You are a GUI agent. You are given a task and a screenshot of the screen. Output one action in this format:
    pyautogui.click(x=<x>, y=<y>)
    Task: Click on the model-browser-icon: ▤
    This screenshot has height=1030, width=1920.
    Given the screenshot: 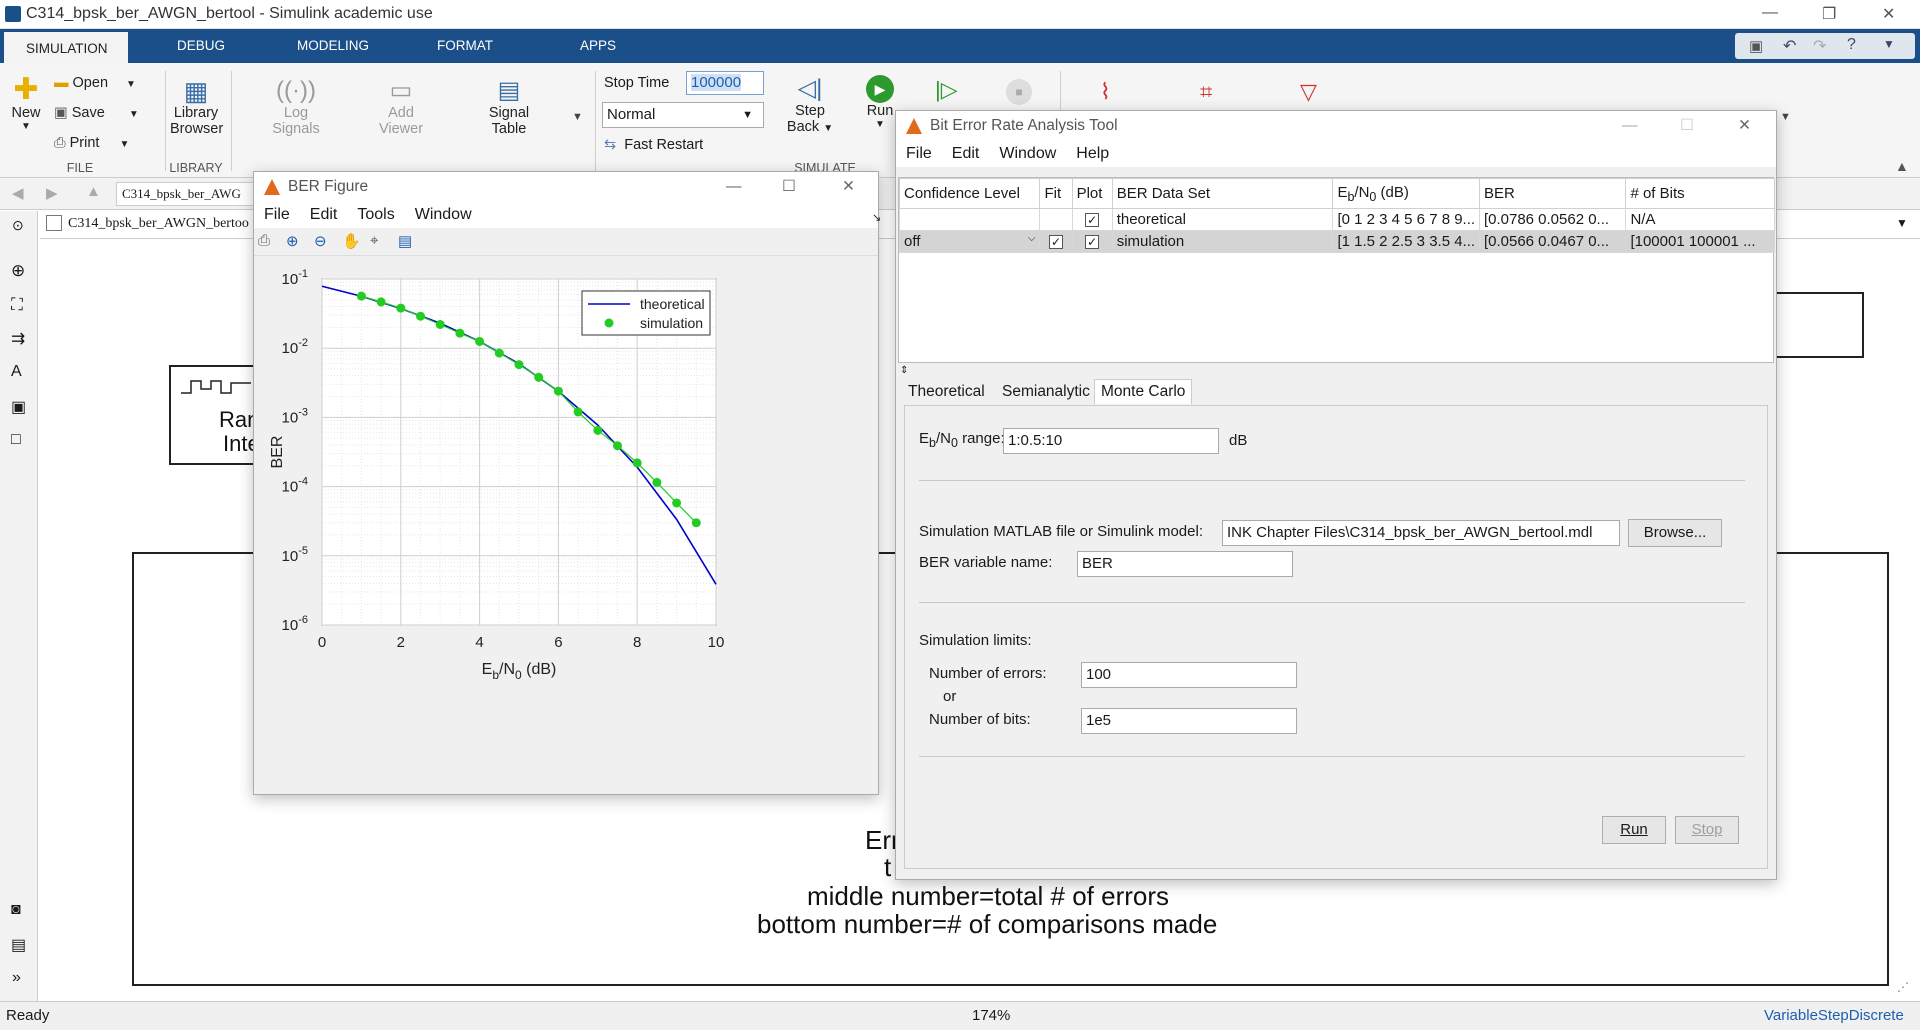 What is the action you would take?
    pyautogui.click(x=18, y=945)
    